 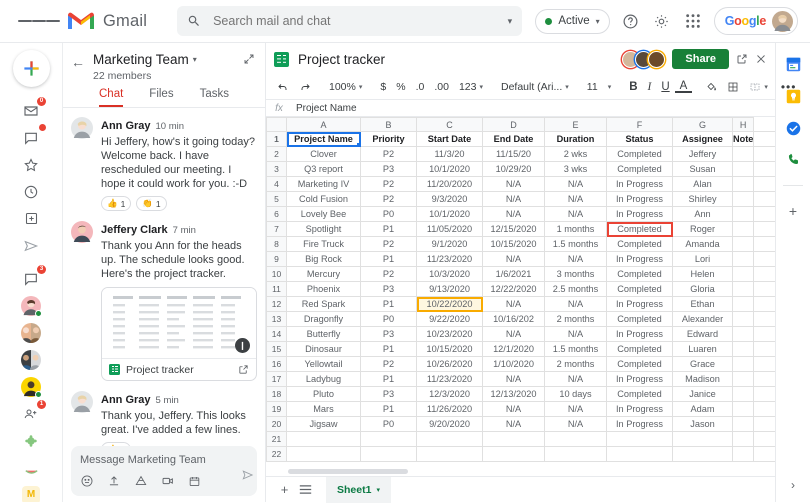 I want to click on row-header: 22, so click(x=276, y=454).